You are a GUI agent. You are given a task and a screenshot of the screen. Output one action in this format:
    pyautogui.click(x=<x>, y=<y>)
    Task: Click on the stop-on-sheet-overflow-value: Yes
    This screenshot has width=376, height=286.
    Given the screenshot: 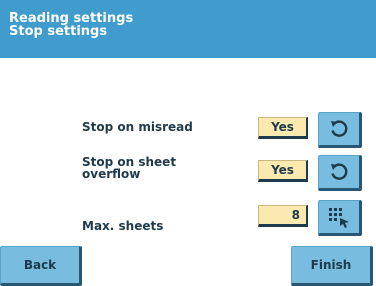 What is the action you would take?
    pyautogui.click(x=283, y=171)
    